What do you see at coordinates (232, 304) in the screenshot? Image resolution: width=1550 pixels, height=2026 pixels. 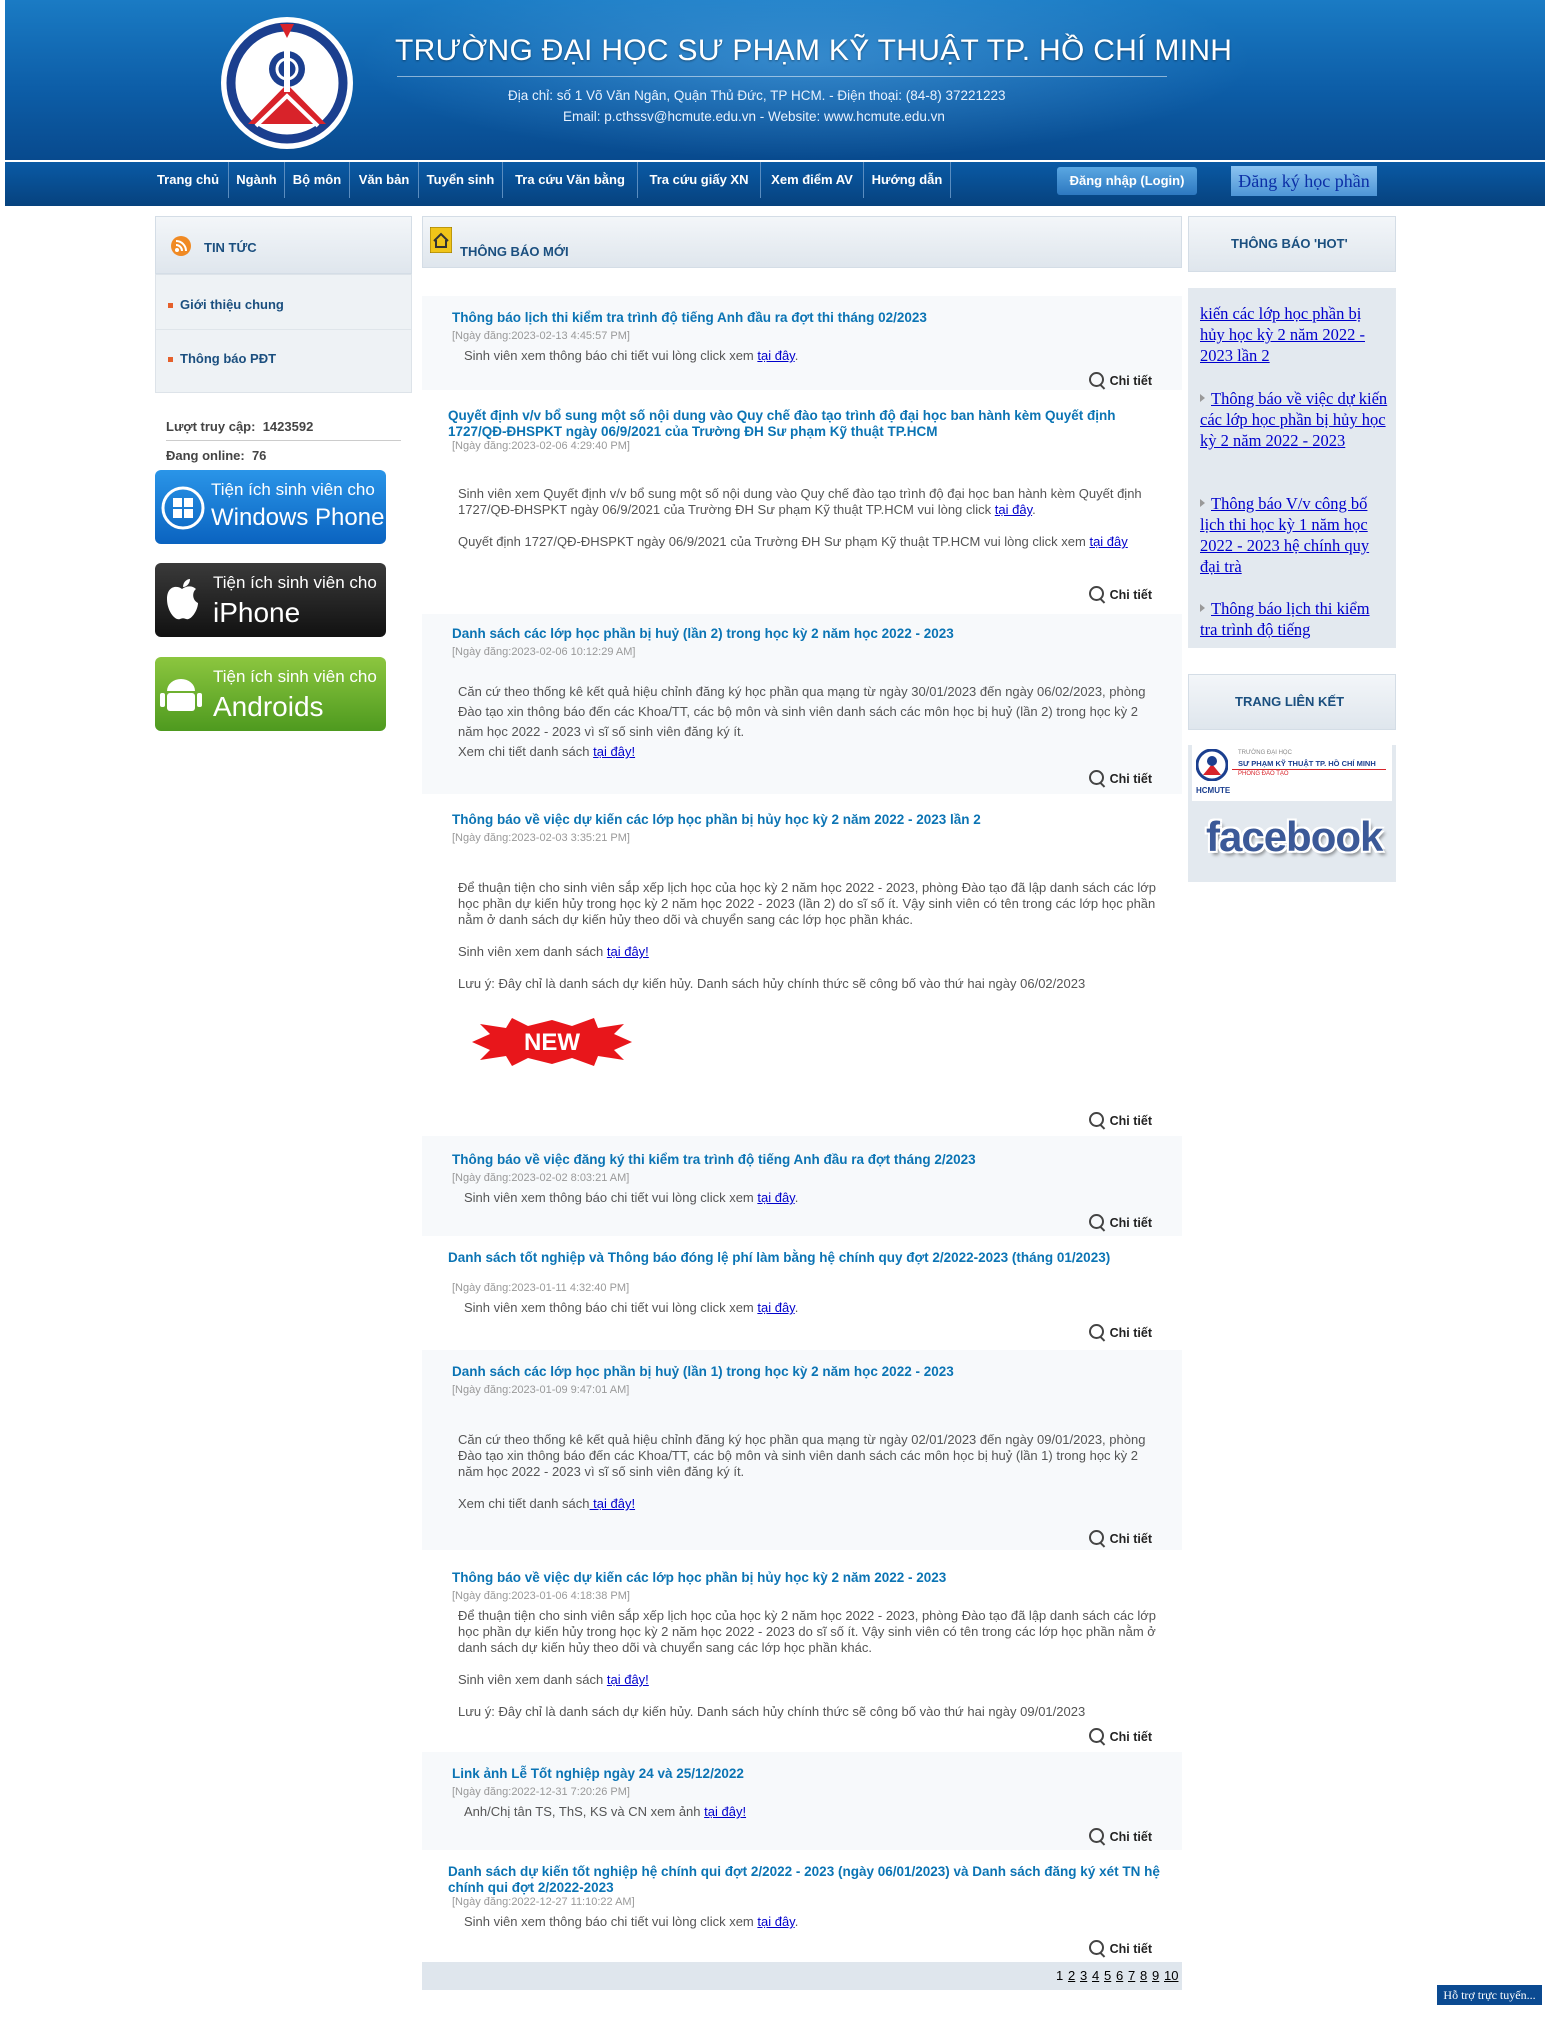 I see `link-introduction: Giới thiệu chung` at bounding box center [232, 304].